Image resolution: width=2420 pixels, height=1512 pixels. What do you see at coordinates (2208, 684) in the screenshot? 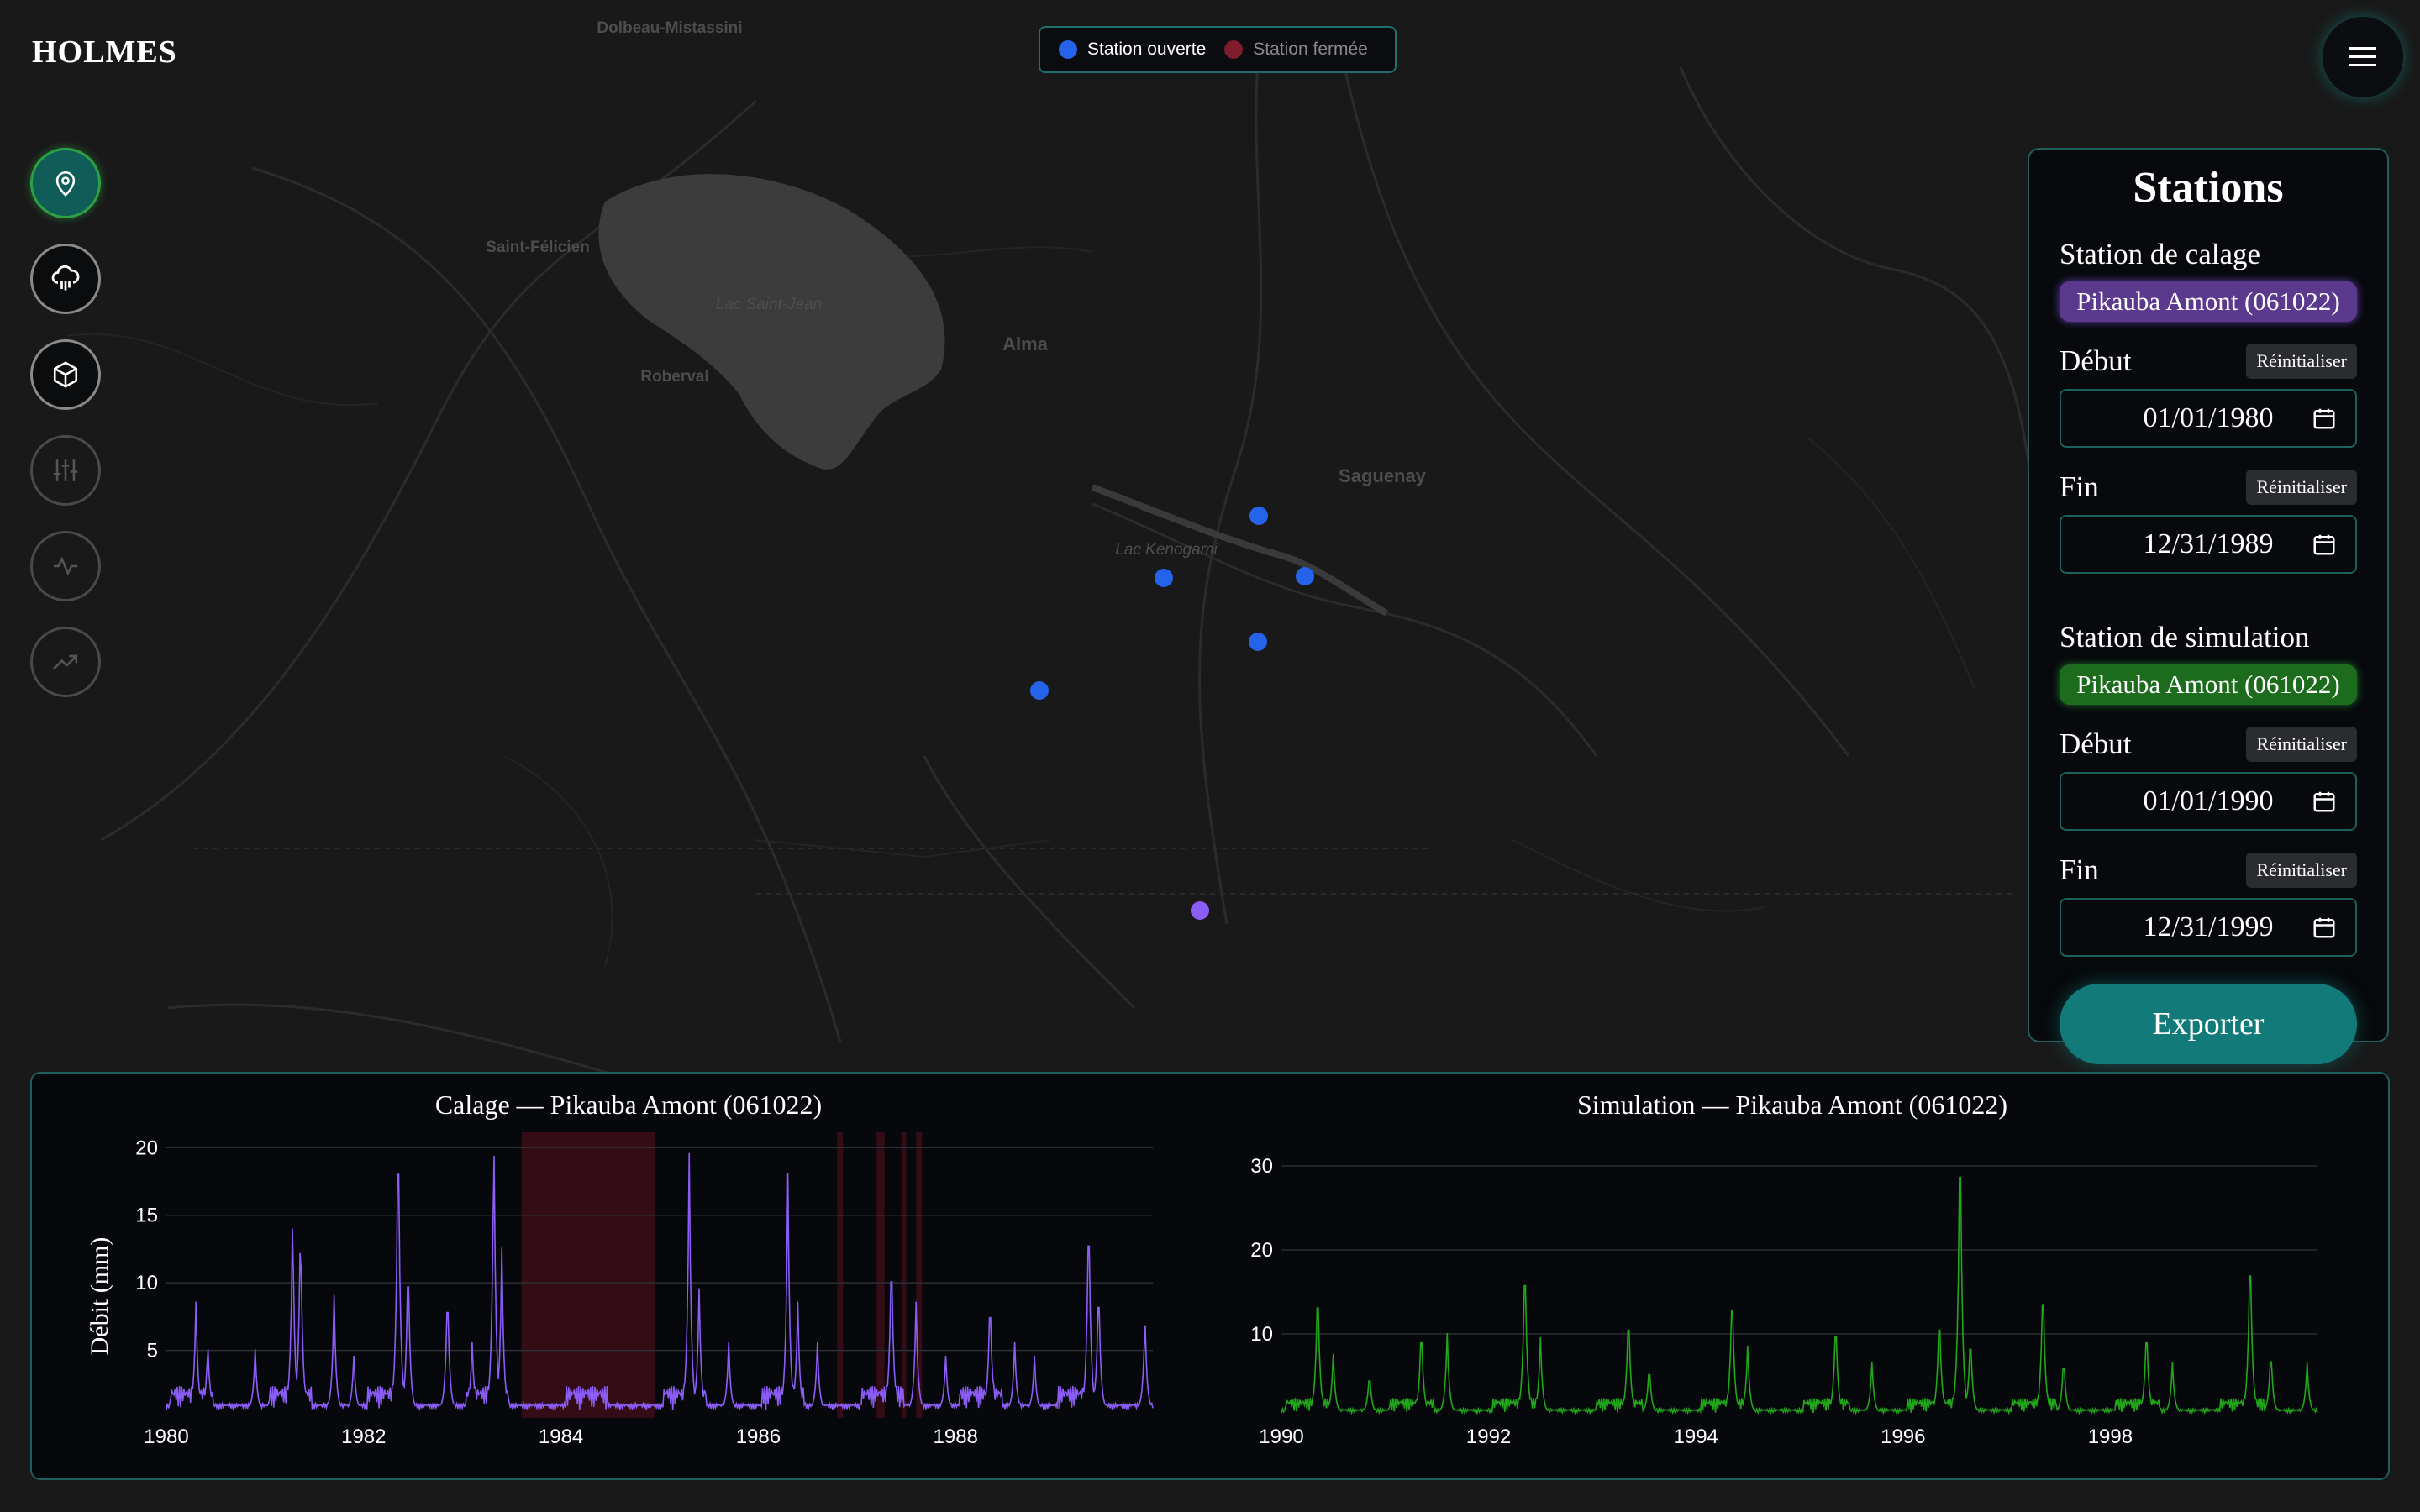
I see `simulation-station-chip: Pikauba Amont (061022)` at bounding box center [2208, 684].